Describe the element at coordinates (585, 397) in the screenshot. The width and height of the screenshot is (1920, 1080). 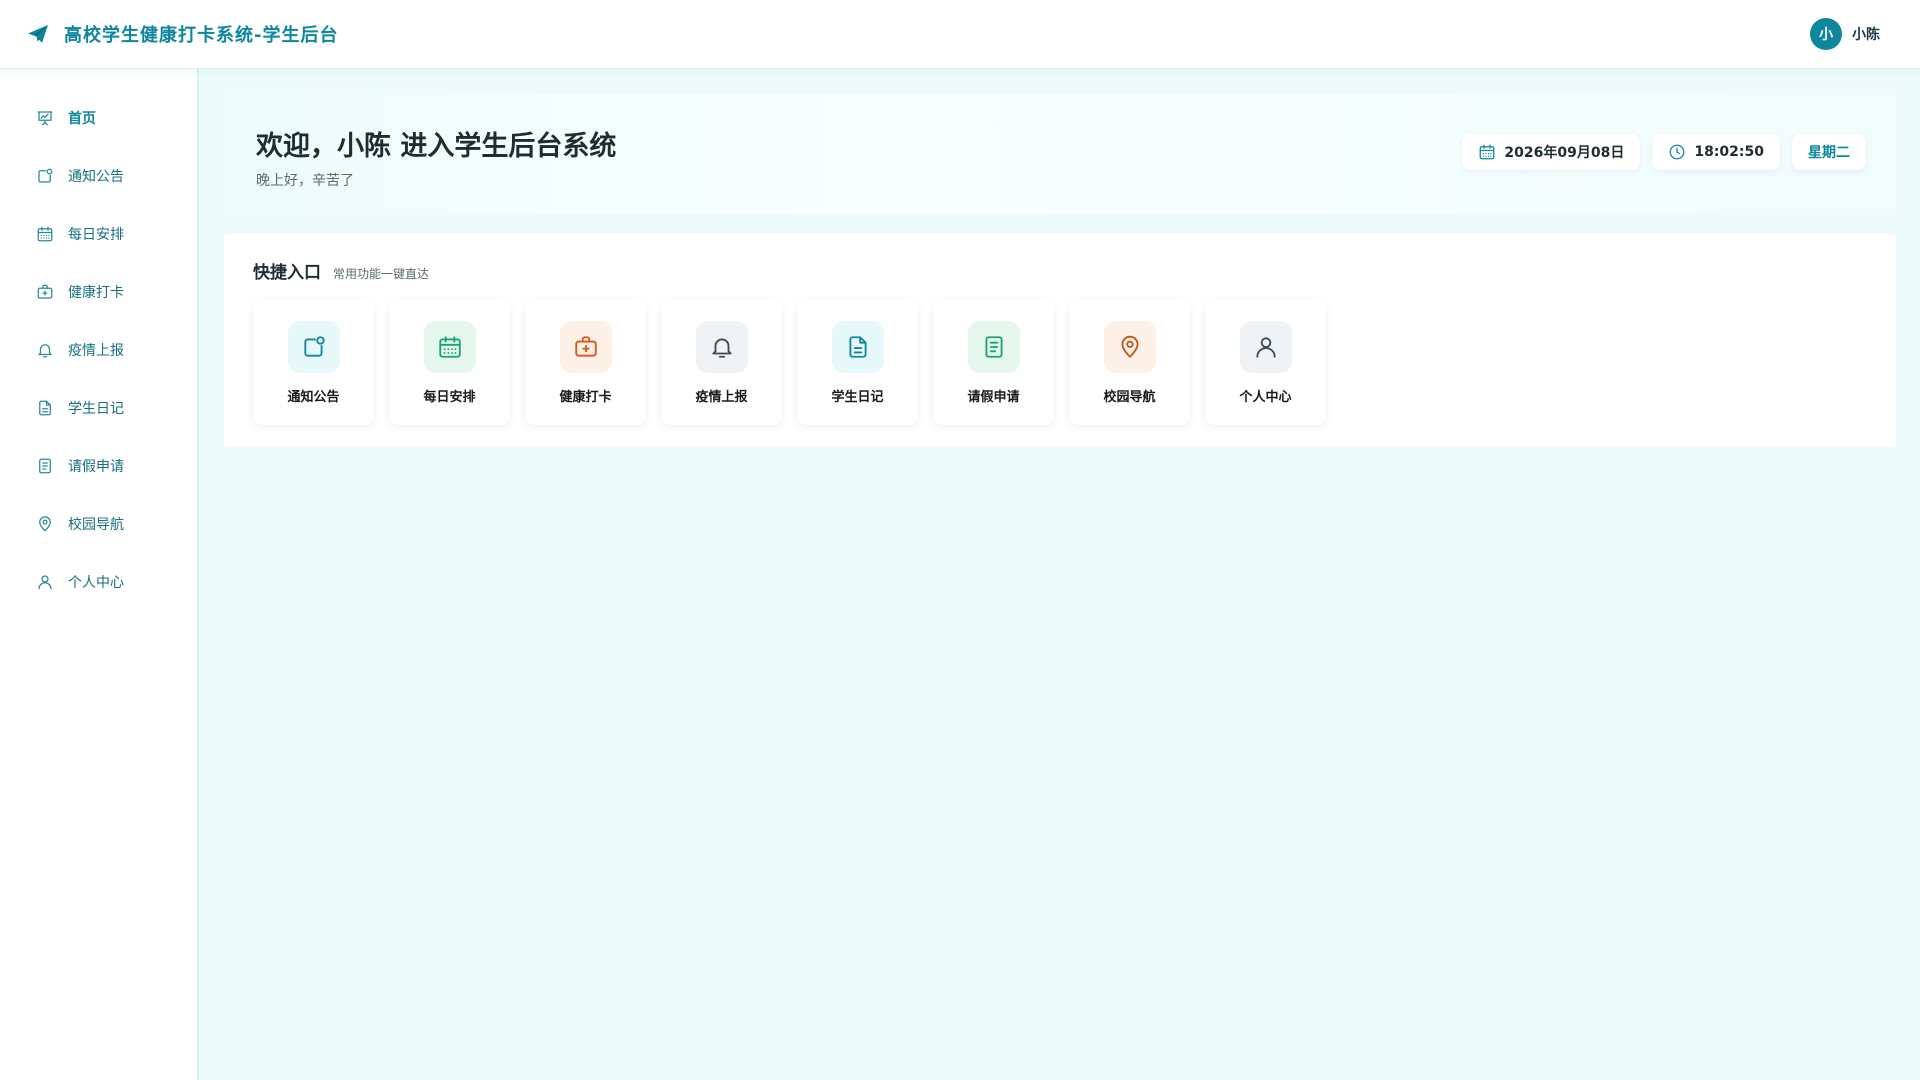
I see `tile-label: 健康打卡` at that location.